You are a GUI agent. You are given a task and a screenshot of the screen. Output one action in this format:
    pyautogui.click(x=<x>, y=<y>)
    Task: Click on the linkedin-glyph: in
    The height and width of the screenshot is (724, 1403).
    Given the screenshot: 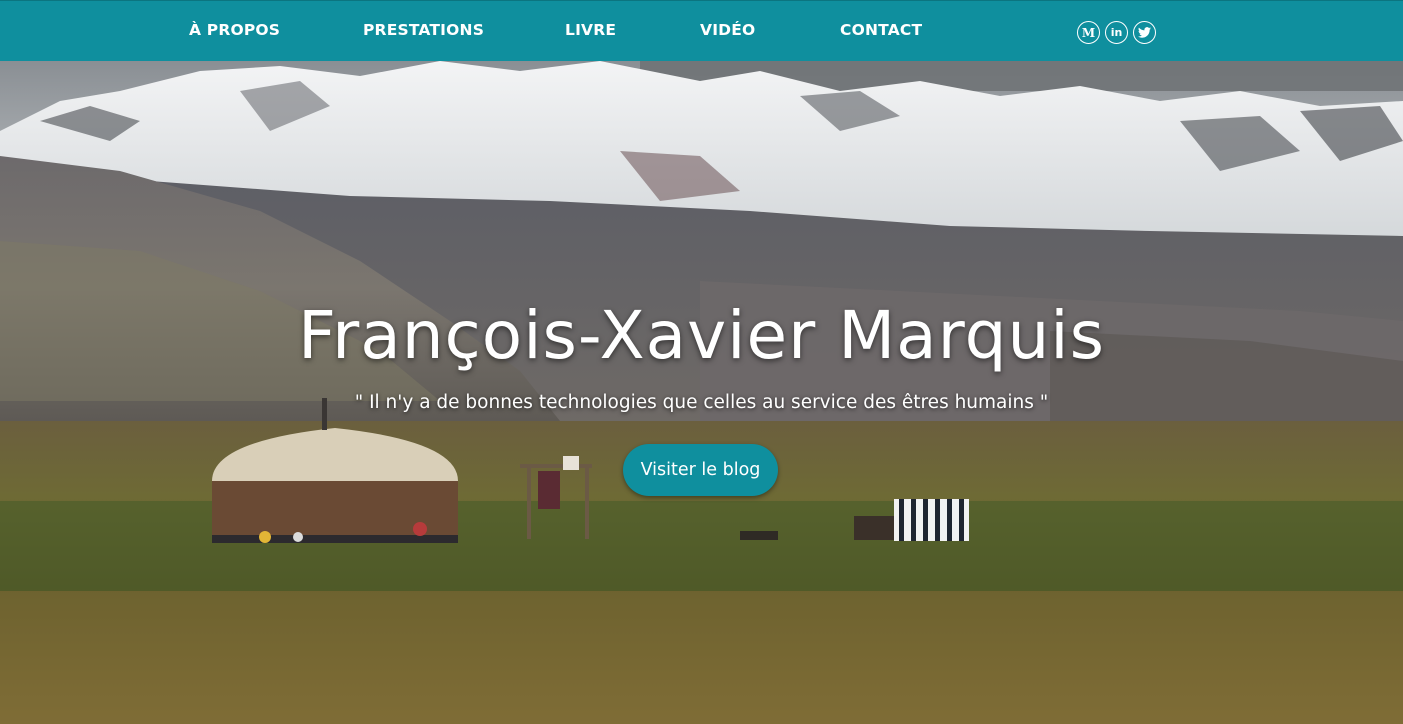 What is the action you would take?
    pyautogui.click(x=1116, y=32)
    